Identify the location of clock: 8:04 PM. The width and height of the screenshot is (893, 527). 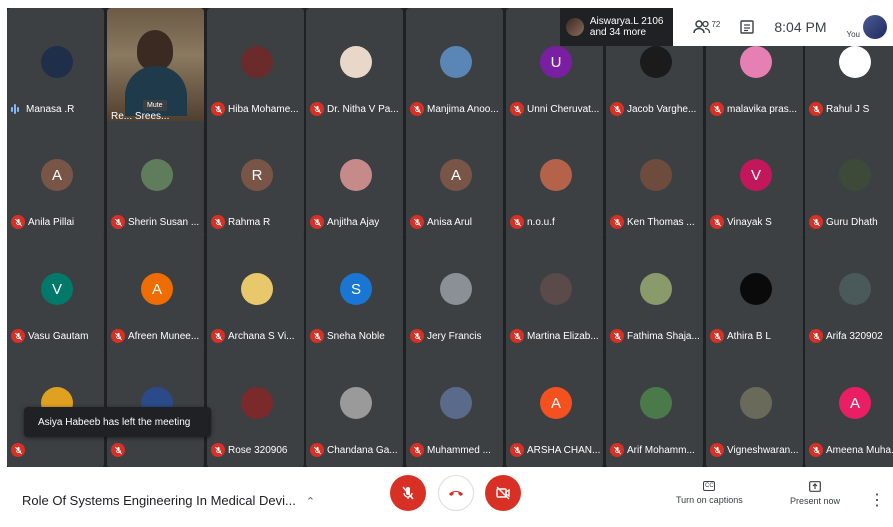
(800, 27).